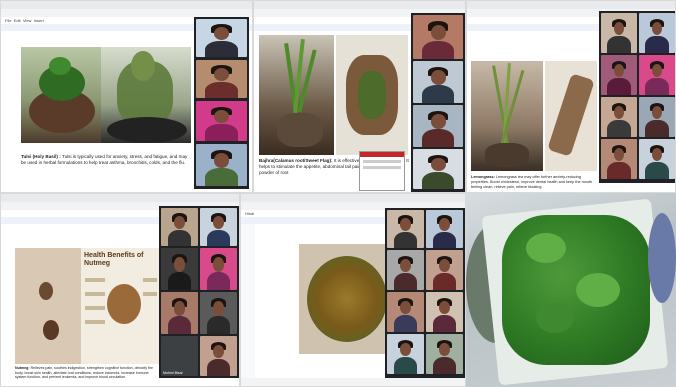  I want to click on taskbar-strip, so click(353, 382).